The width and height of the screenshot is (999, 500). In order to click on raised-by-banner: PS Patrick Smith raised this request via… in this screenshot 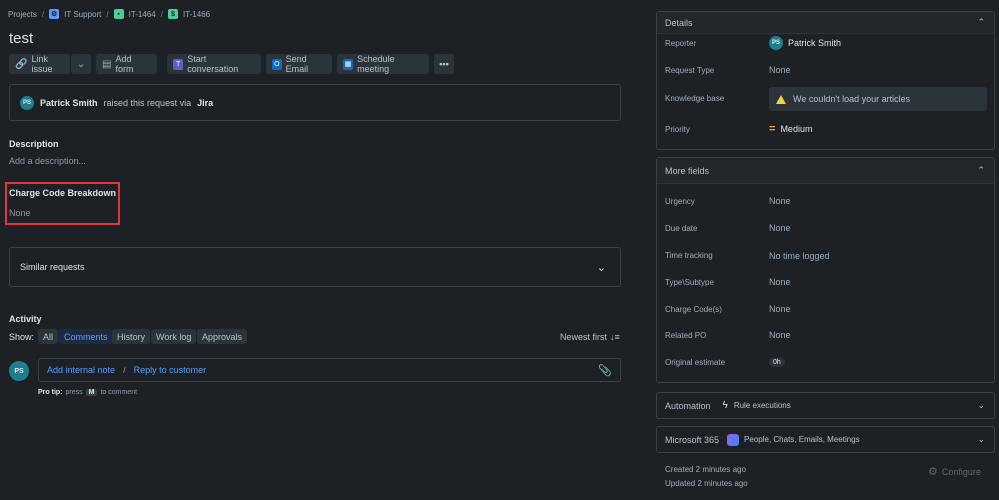, I will do `click(315, 102)`.